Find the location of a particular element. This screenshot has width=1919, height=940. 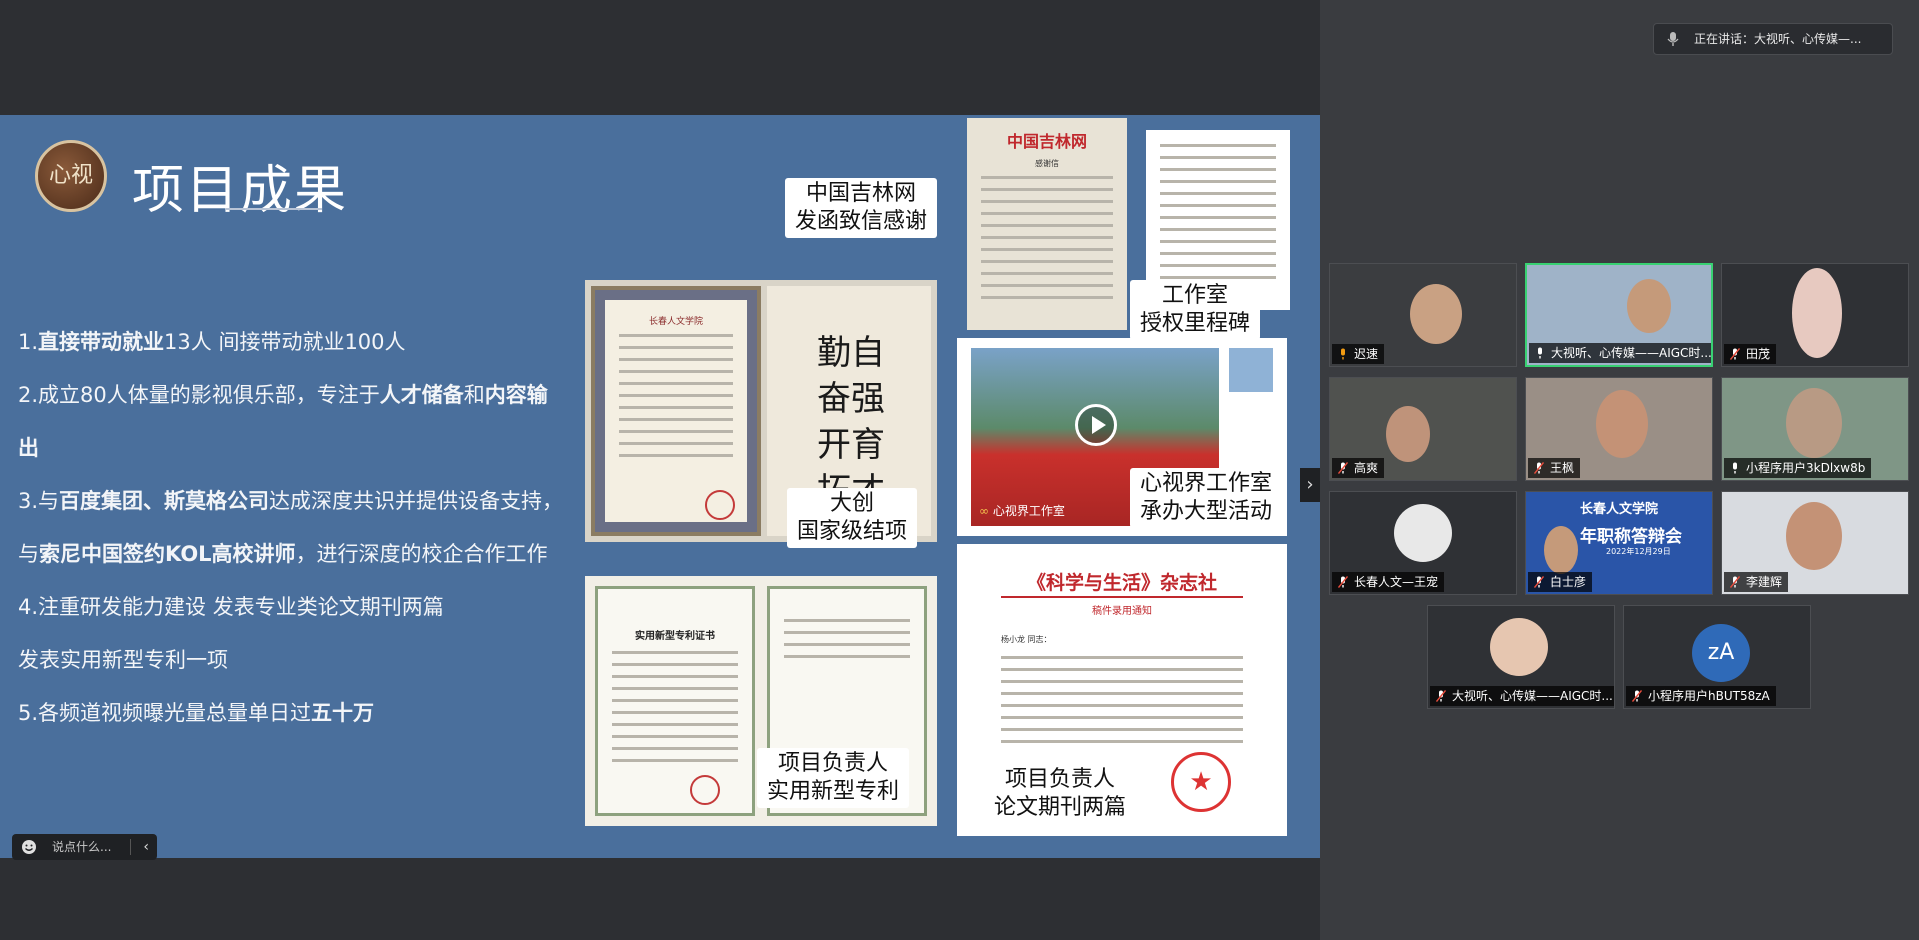

cert-header: 长春人文学院 is located at coordinates (675, 322).